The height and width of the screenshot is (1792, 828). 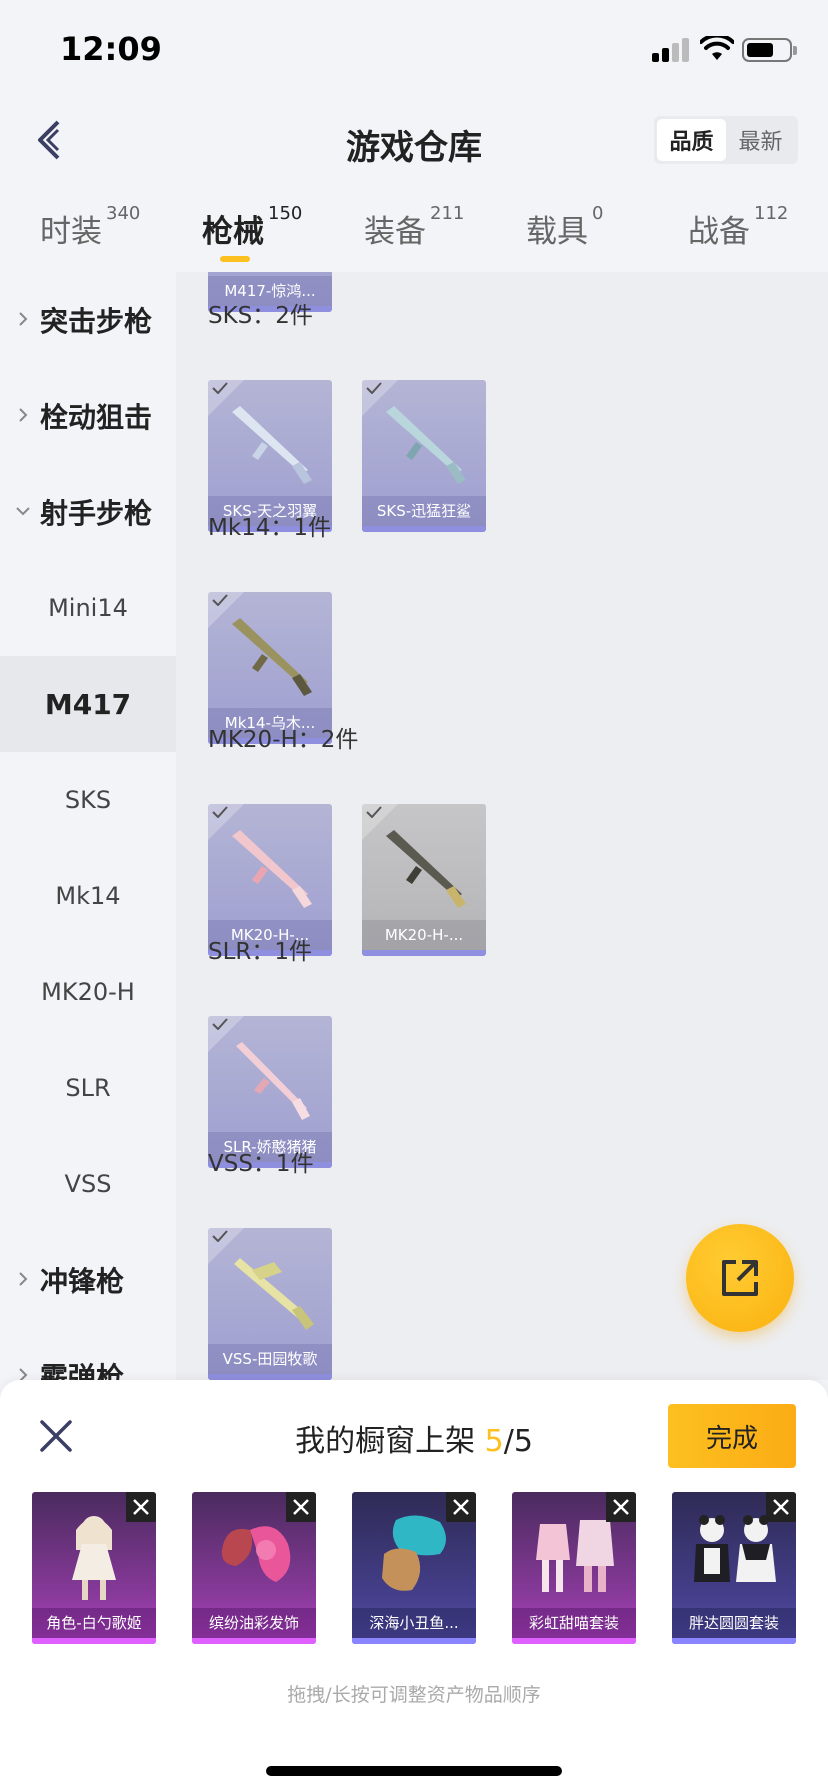 I want to click on item-name: 角色-白勺歌姬, so click(x=94, y=1623).